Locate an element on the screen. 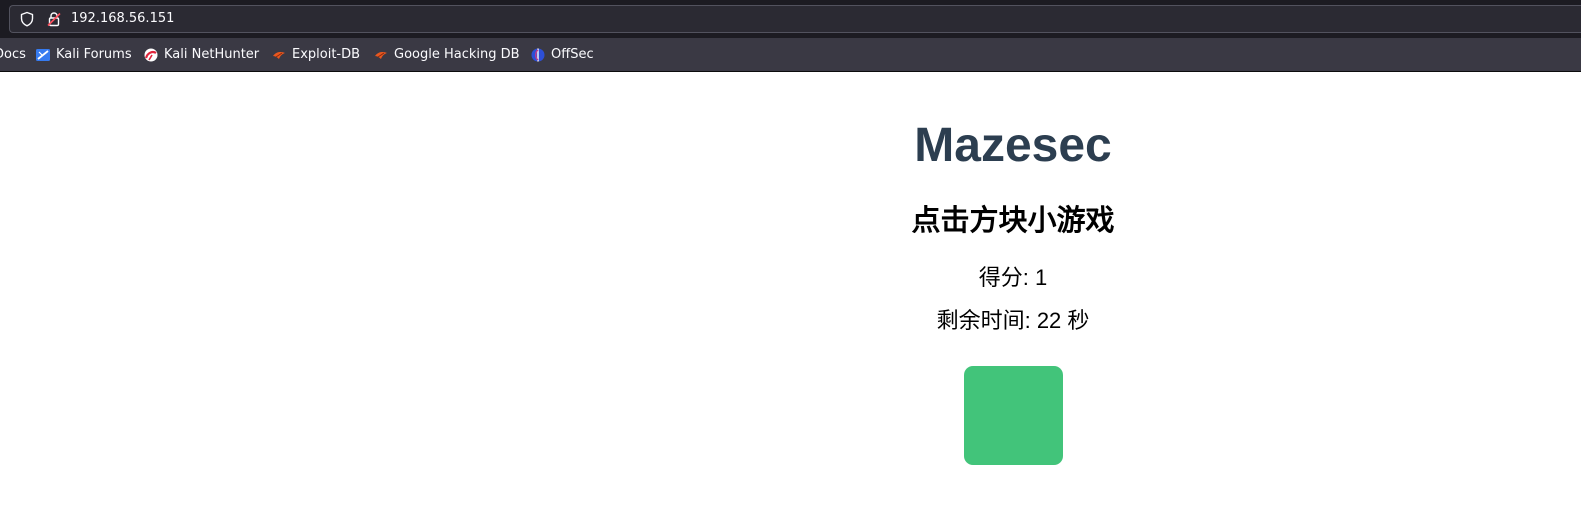 The image size is (1581, 518). bookmark-exploit-db: Exploit-DB is located at coordinates (315, 54).